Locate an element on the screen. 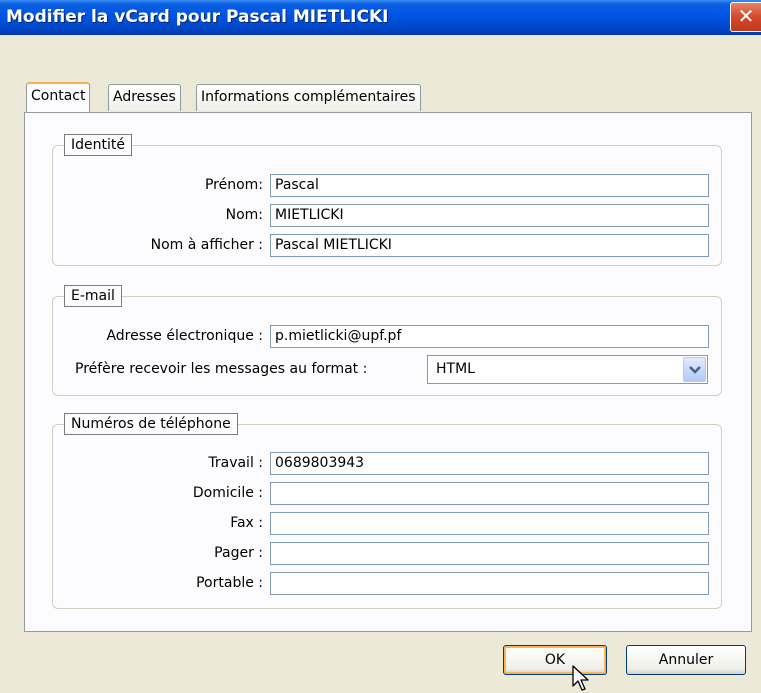 This screenshot has width=761, height=693. first-name-field: Pascal is located at coordinates (489, 185).